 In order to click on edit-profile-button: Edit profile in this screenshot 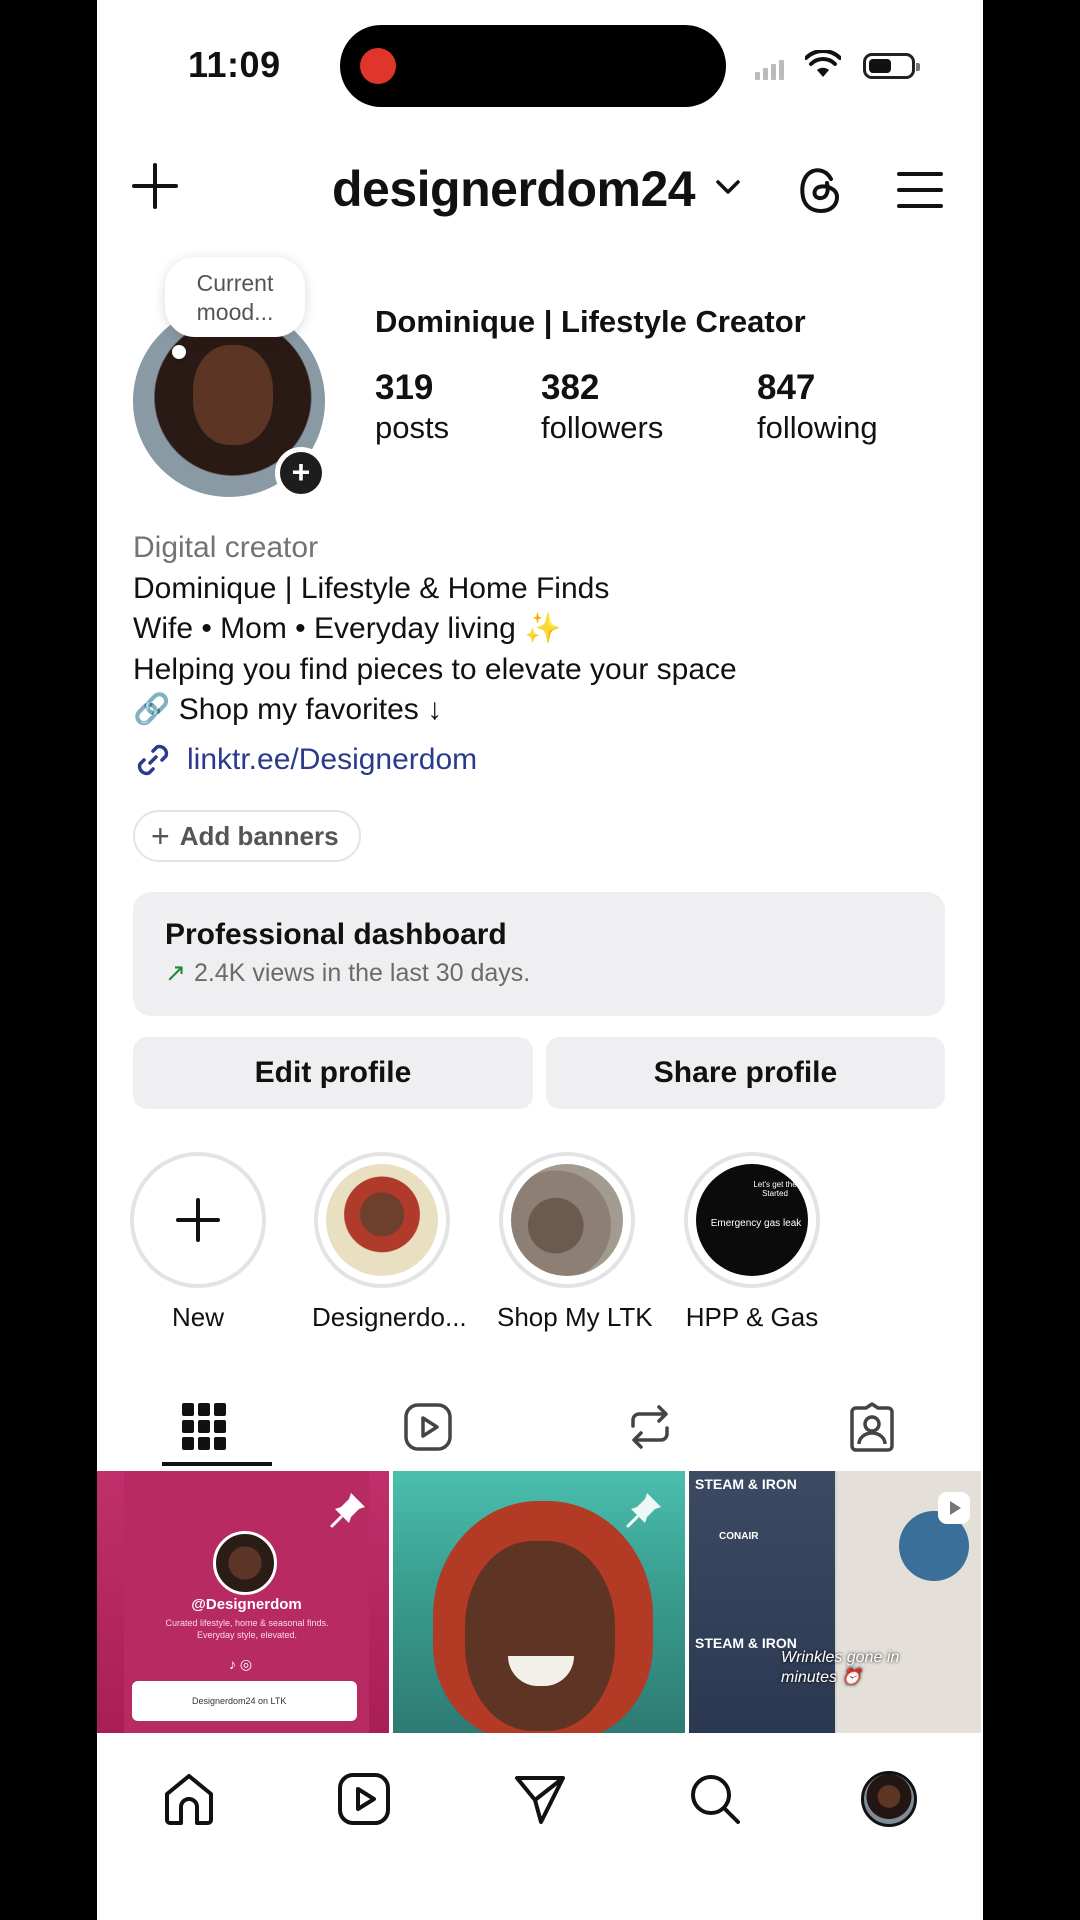, I will do `click(333, 1073)`.